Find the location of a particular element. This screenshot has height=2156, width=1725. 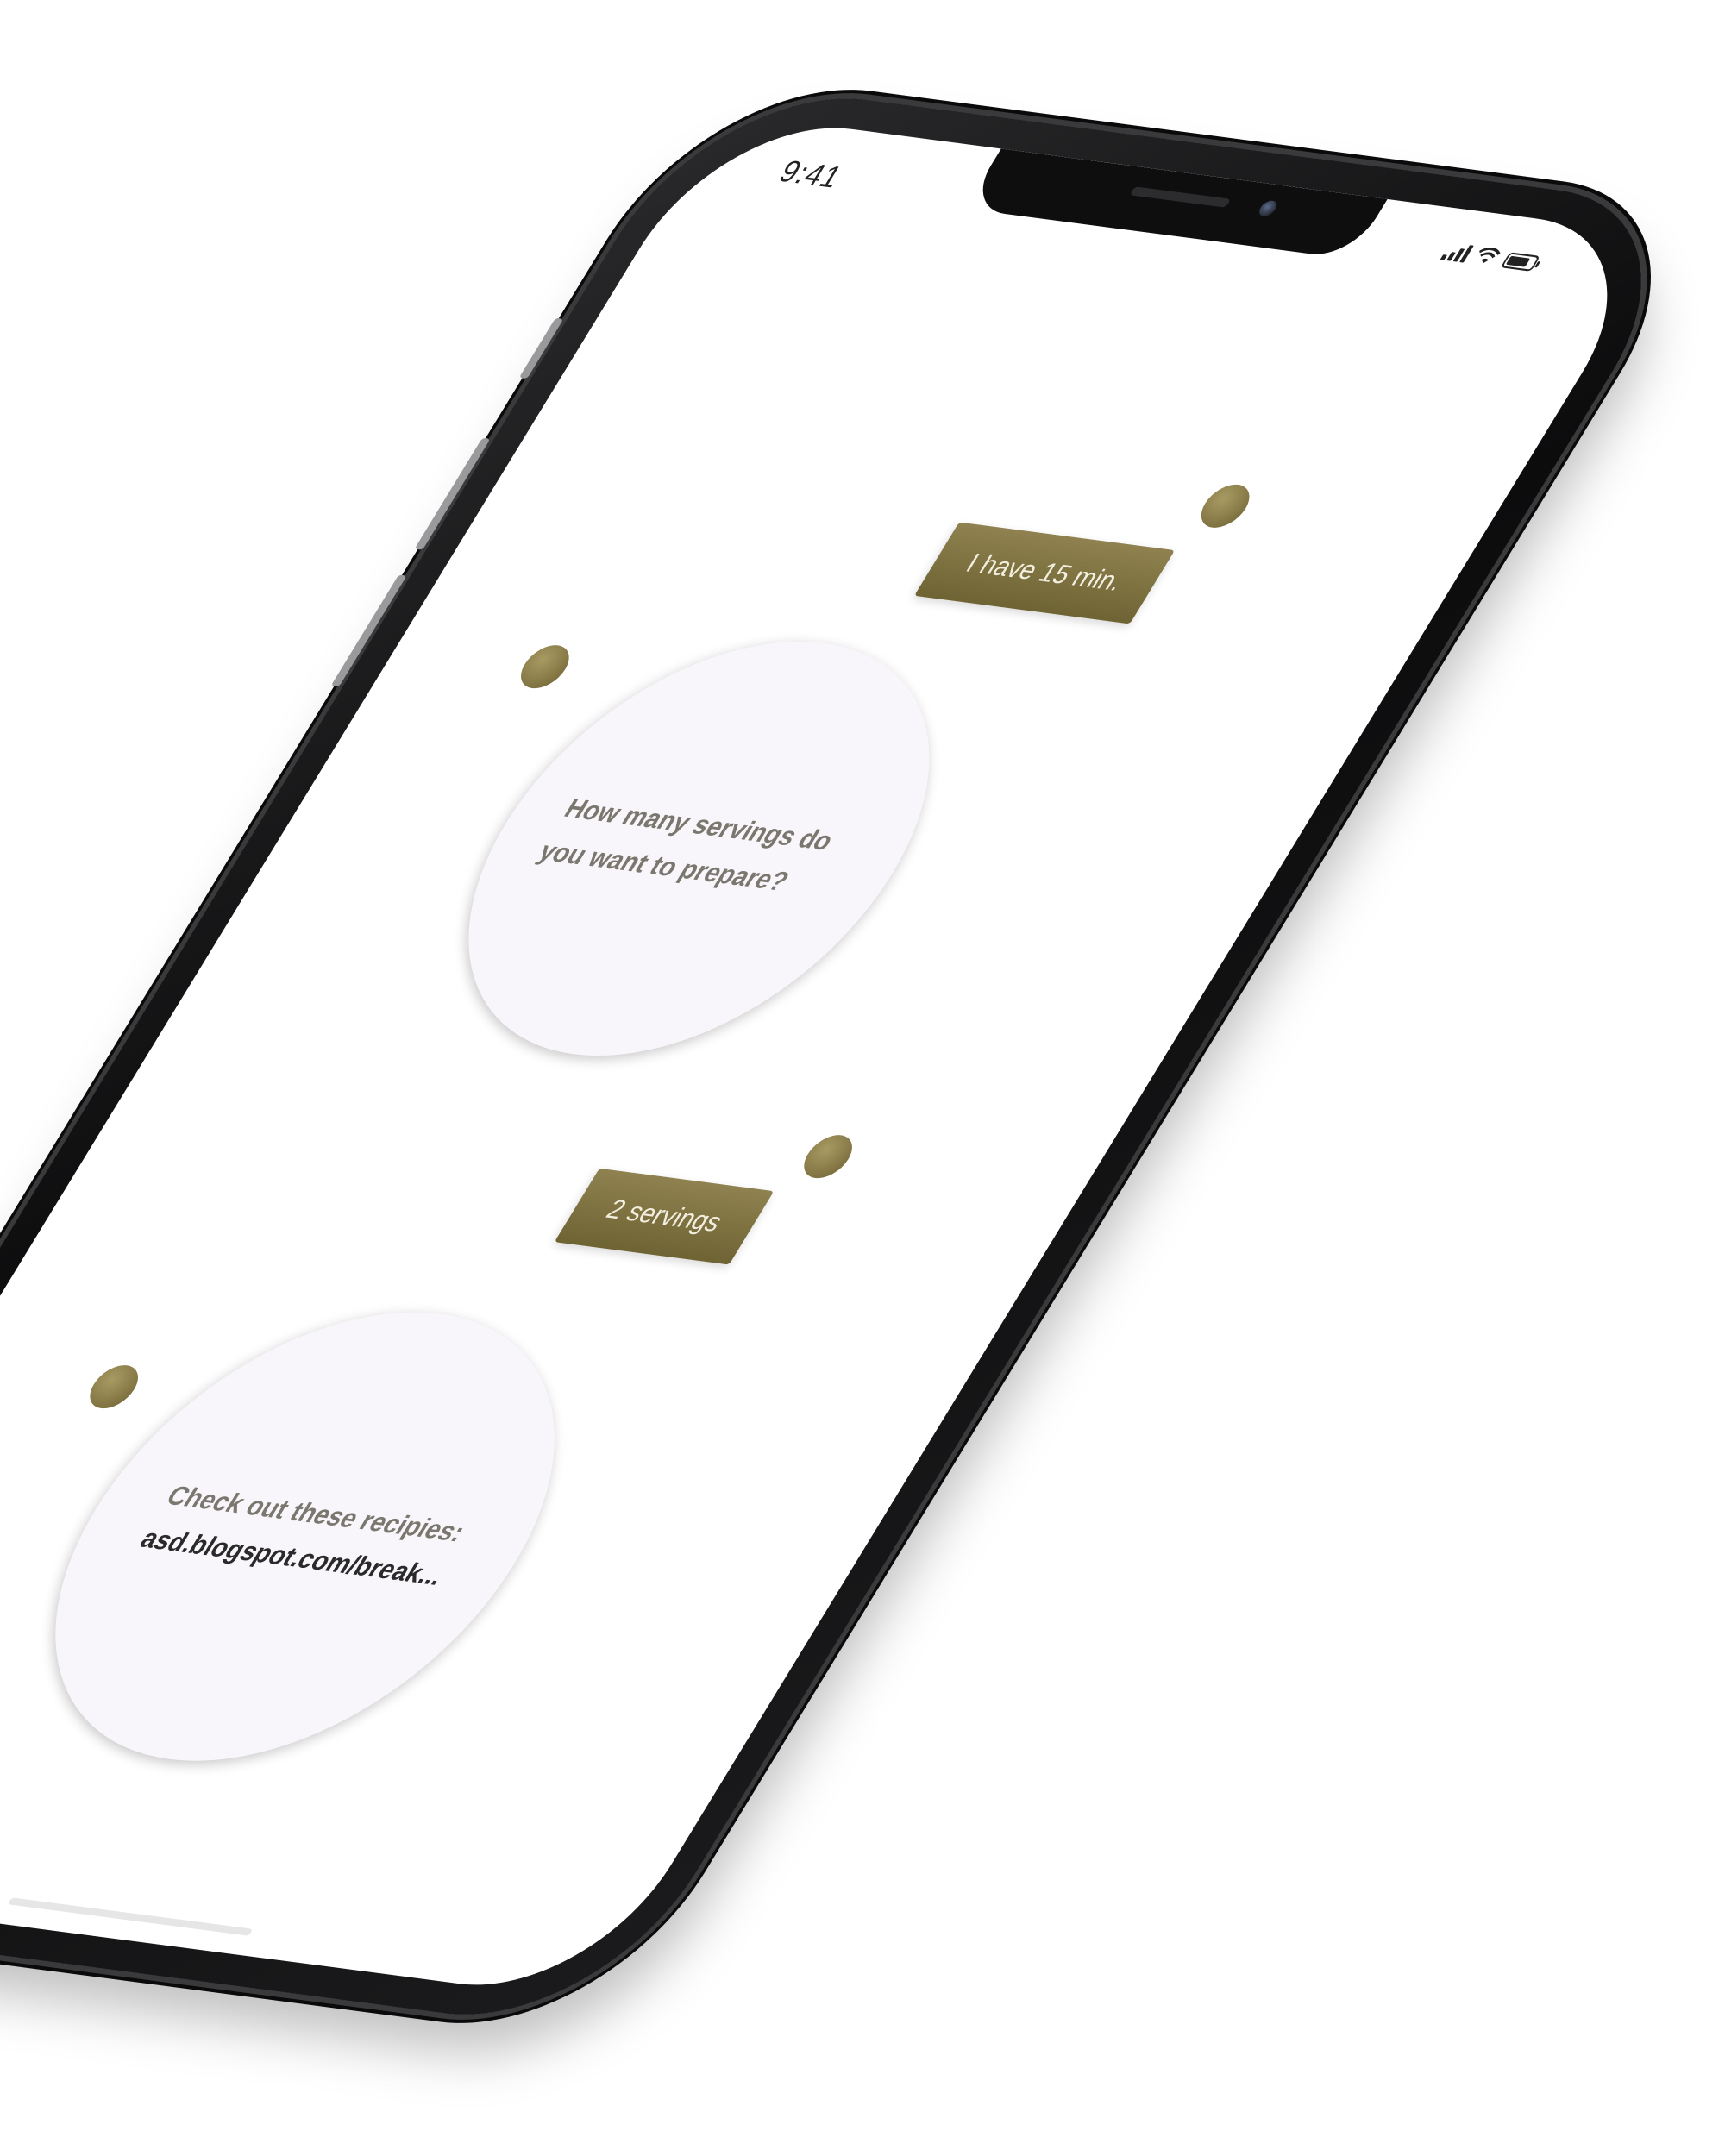

status-time: 9:41 is located at coordinates (811, 174).